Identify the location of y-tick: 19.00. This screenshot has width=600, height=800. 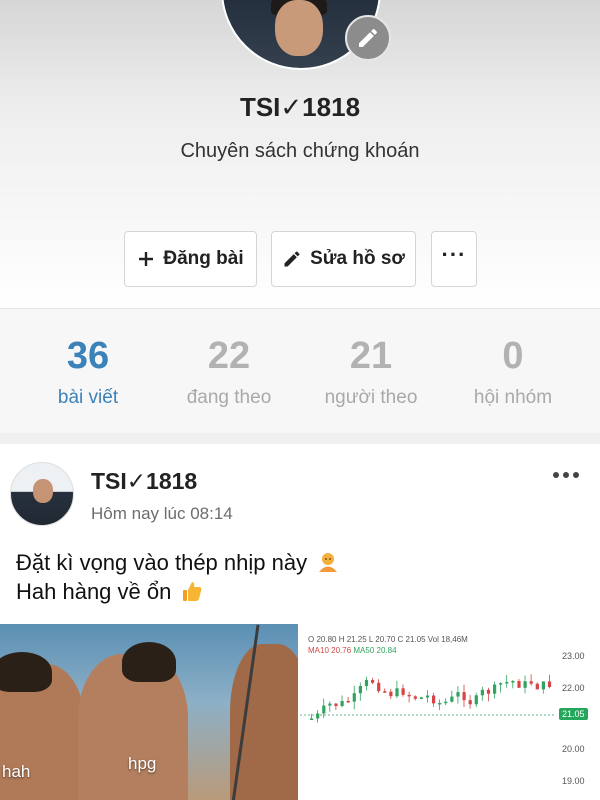
(573, 781).